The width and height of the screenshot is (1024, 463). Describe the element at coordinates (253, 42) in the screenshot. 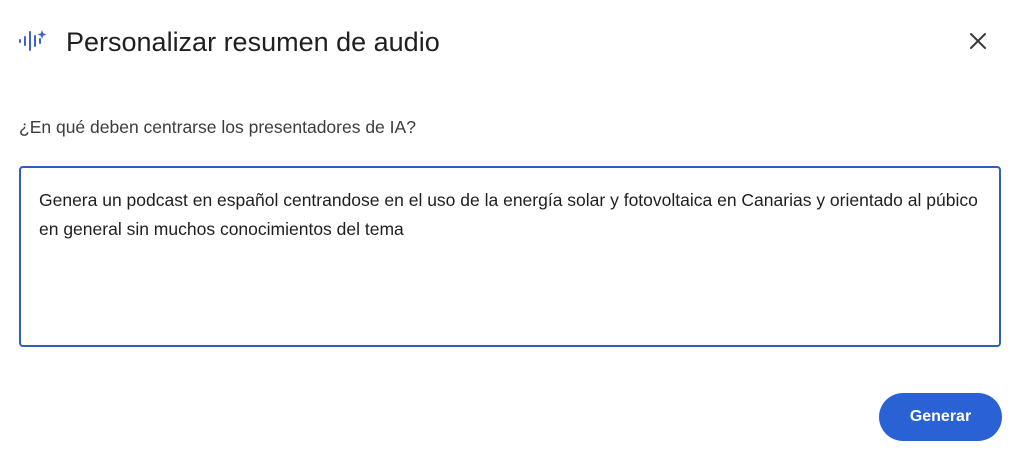

I see `dialog-title: Personalizar resumen de audio` at that location.